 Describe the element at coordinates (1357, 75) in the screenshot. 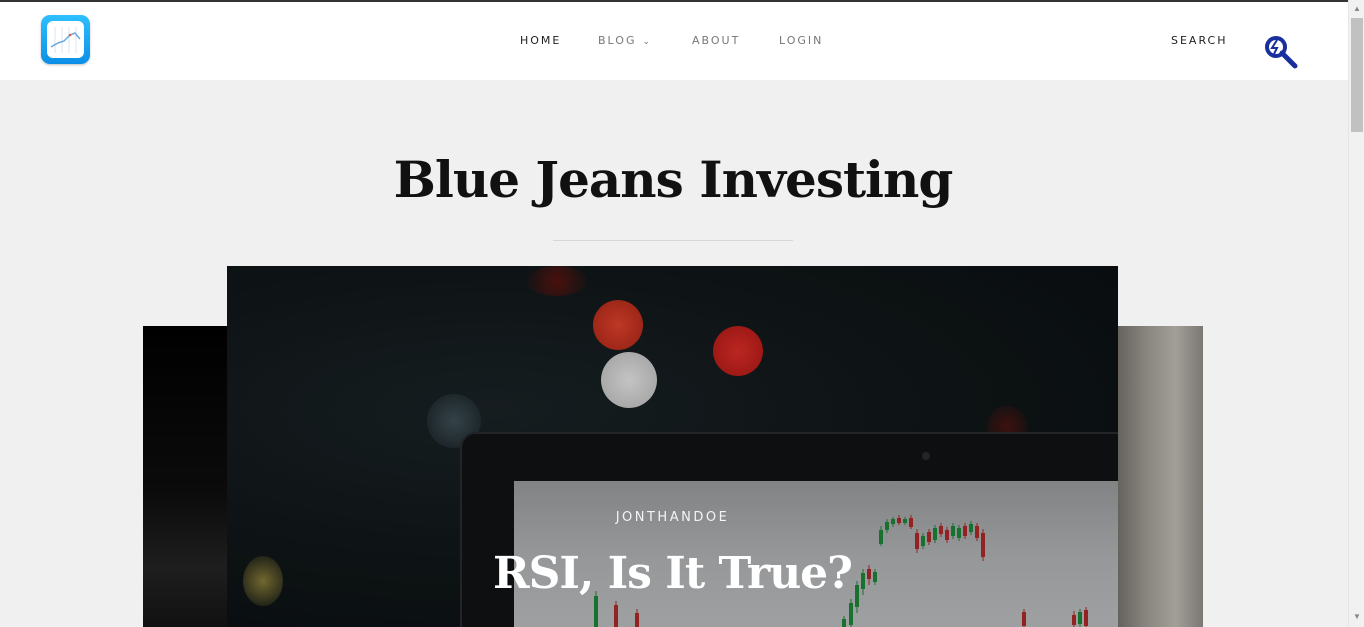

I see `scroll-thumb` at that location.